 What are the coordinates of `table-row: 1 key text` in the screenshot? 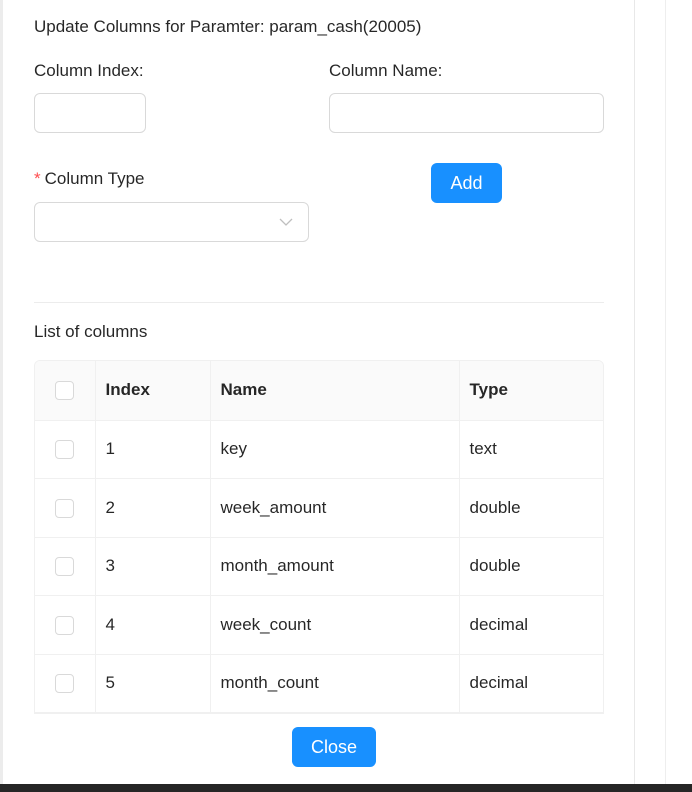 It's located at (319, 449).